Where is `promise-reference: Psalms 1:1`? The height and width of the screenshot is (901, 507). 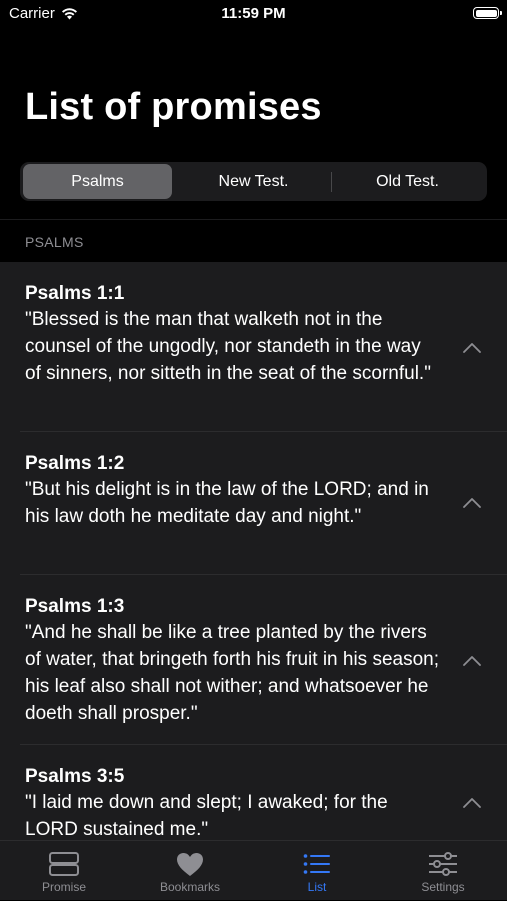
promise-reference: Psalms 1:1 is located at coordinates (75, 293).